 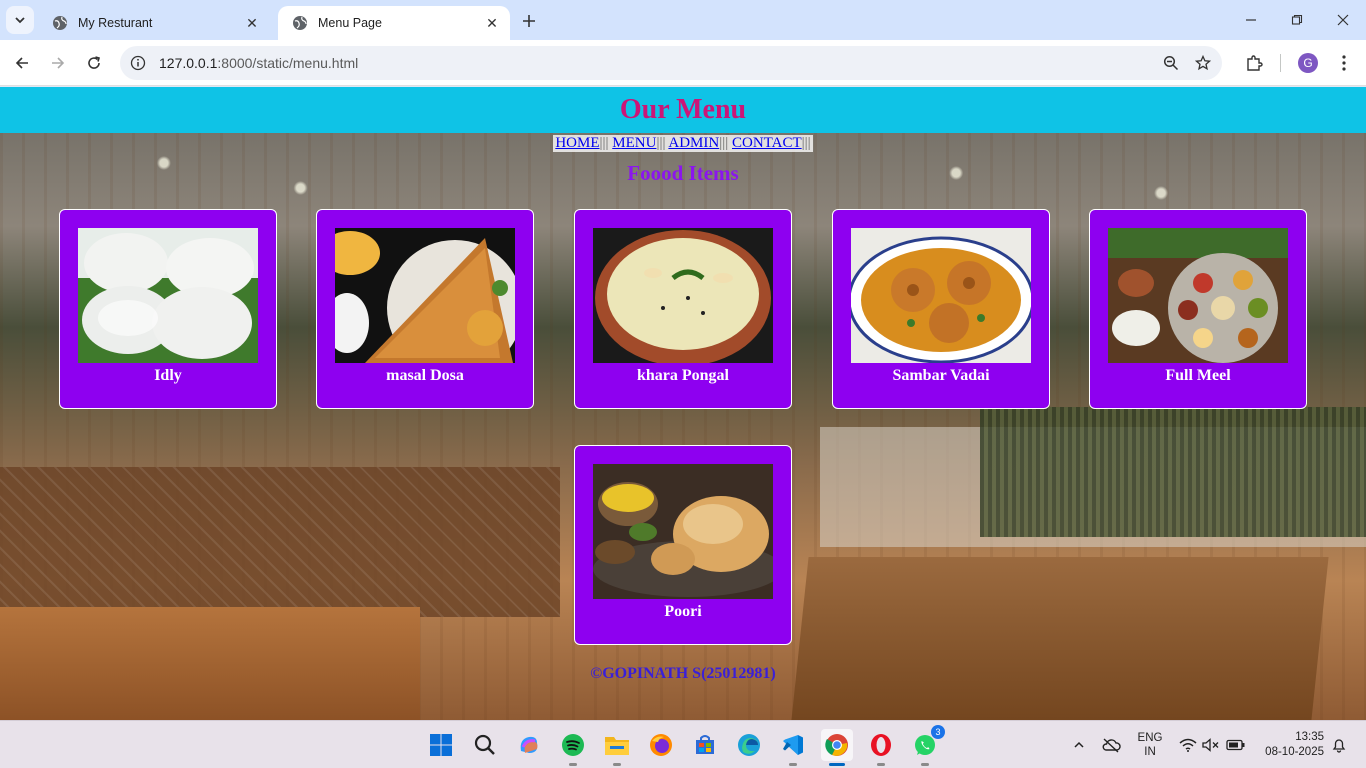 What do you see at coordinates (661, 745) in the screenshot?
I see `firefox-button` at bounding box center [661, 745].